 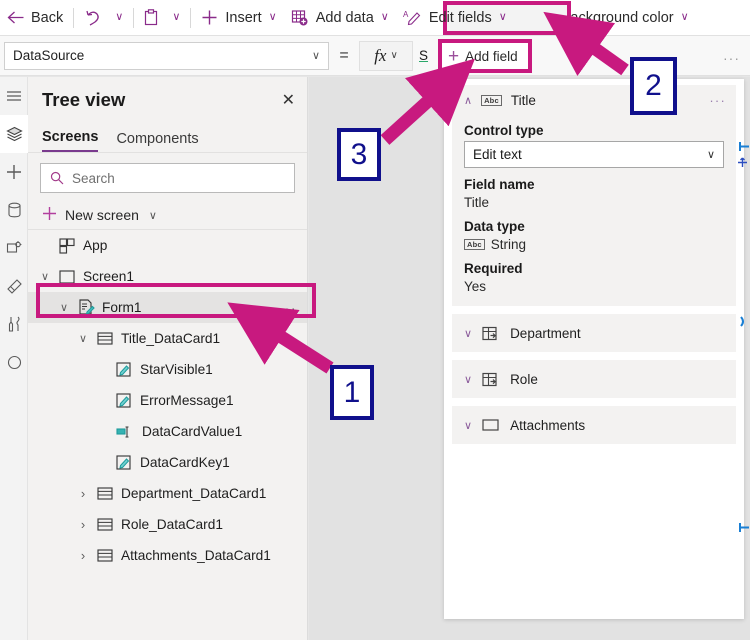 What do you see at coordinates (744, 529) in the screenshot?
I see `selection-handle-bottom` at bounding box center [744, 529].